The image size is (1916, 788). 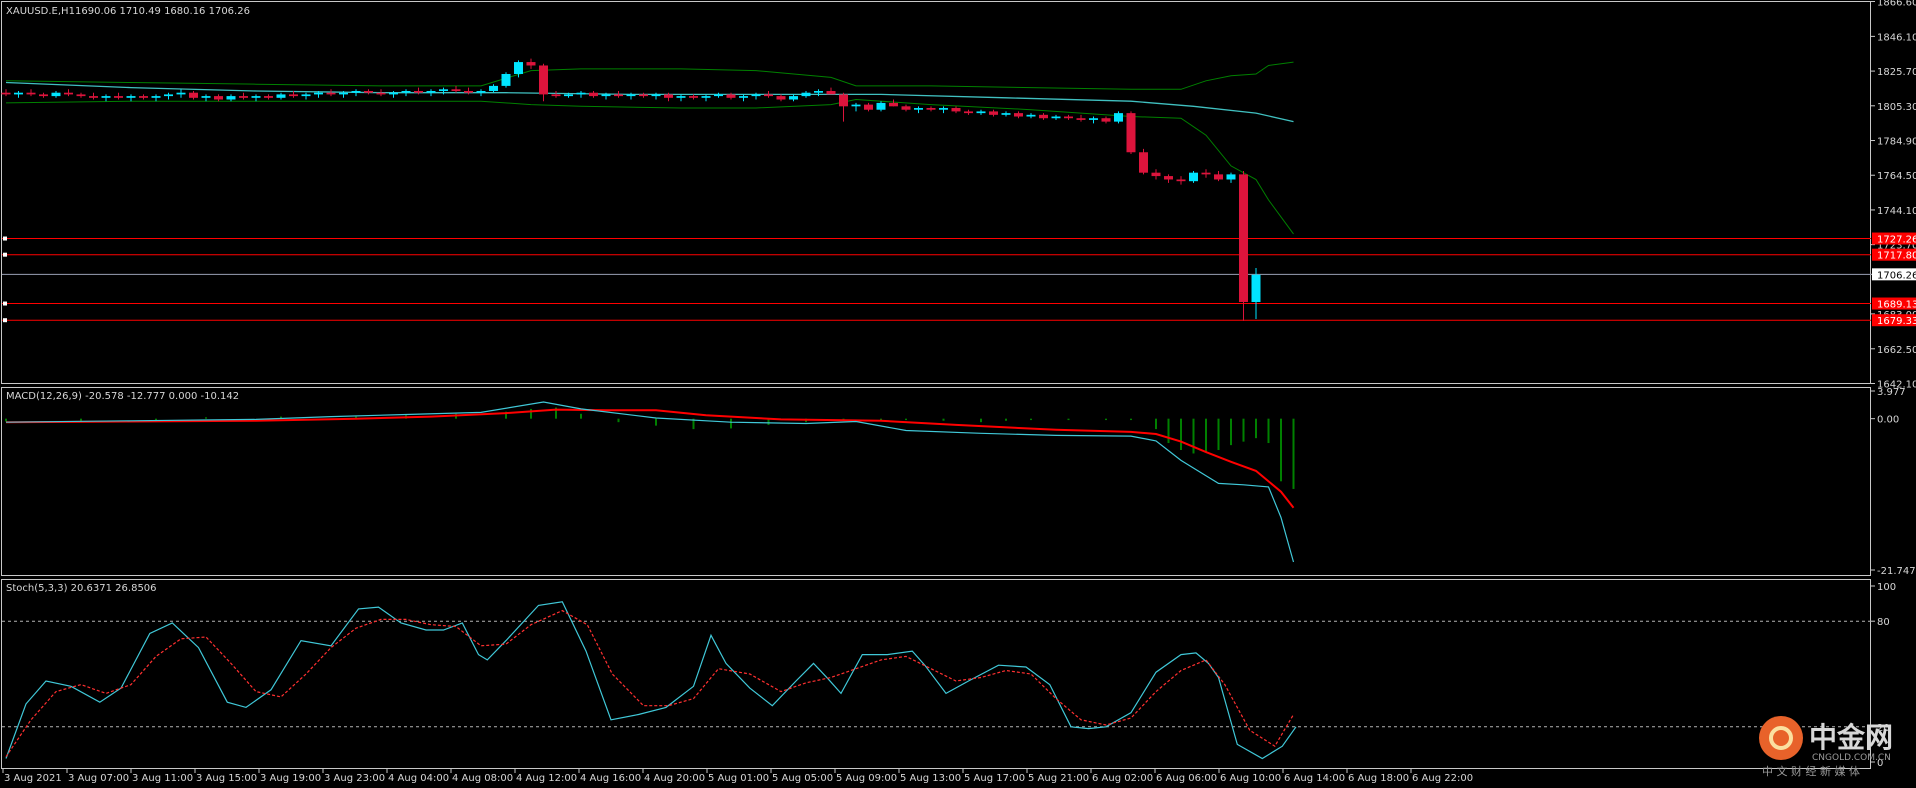 What do you see at coordinates (1896, 256) in the screenshot?
I see `level-tag-label: 1717.80` at bounding box center [1896, 256].